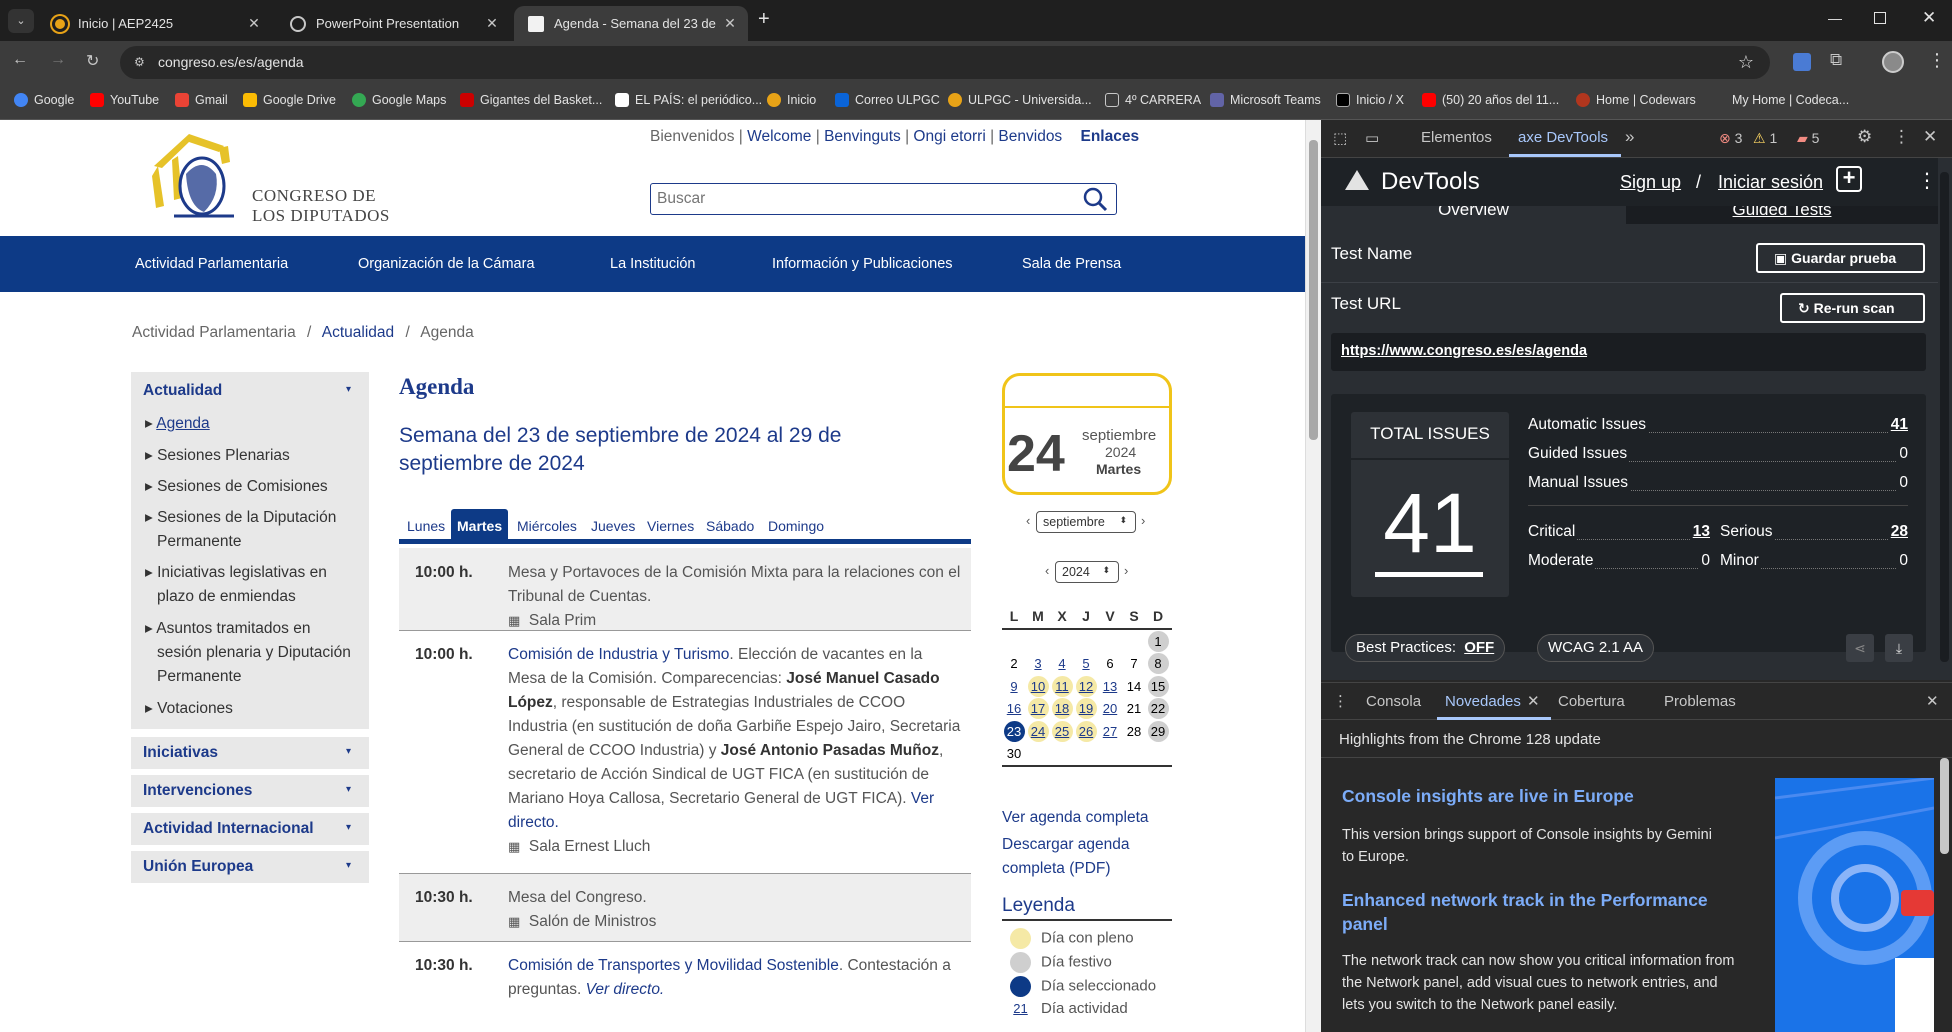 This screenshot has height=1032, width=1952. Describe the element at coordinates (480, 524) in the screenshot. I see `tab-martes: Martes` at that location.